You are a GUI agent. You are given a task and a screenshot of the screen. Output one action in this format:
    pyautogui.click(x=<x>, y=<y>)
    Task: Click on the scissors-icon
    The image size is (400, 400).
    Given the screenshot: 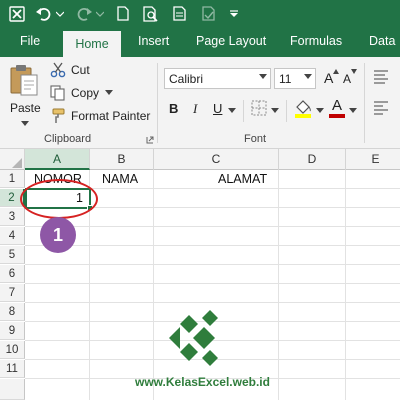 What is the action you would take?
    pyautogui.click(x=58, y=70)
    